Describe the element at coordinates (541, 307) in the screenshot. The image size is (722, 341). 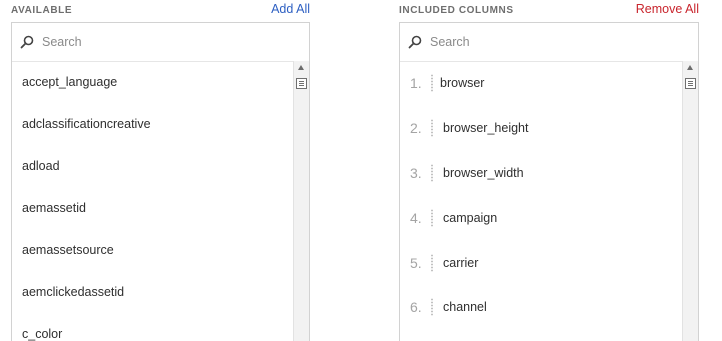
I see `included-row: 6. channel` at that location.